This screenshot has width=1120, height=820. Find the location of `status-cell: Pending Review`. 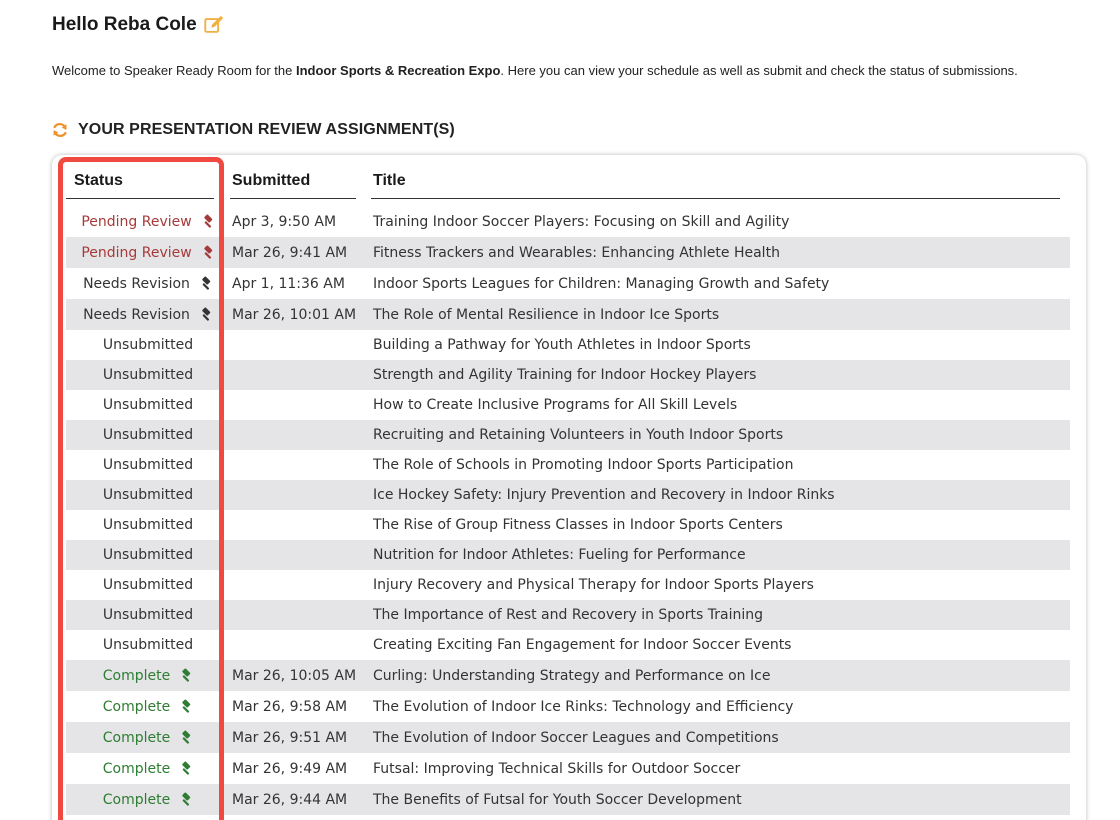

status-cell: Pending Review is located at coordinates (148, 253).